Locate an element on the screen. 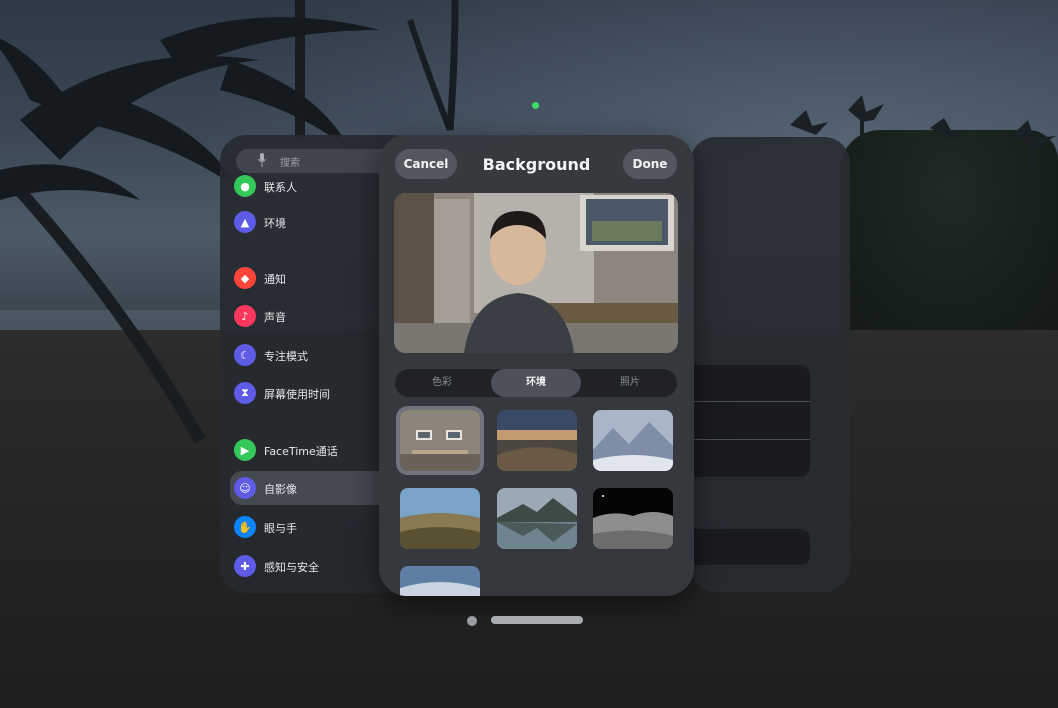 The width and height of the screenshot is (1058, 708). sidebar-item-label: 联系人 is located at coordinates (280, 187).